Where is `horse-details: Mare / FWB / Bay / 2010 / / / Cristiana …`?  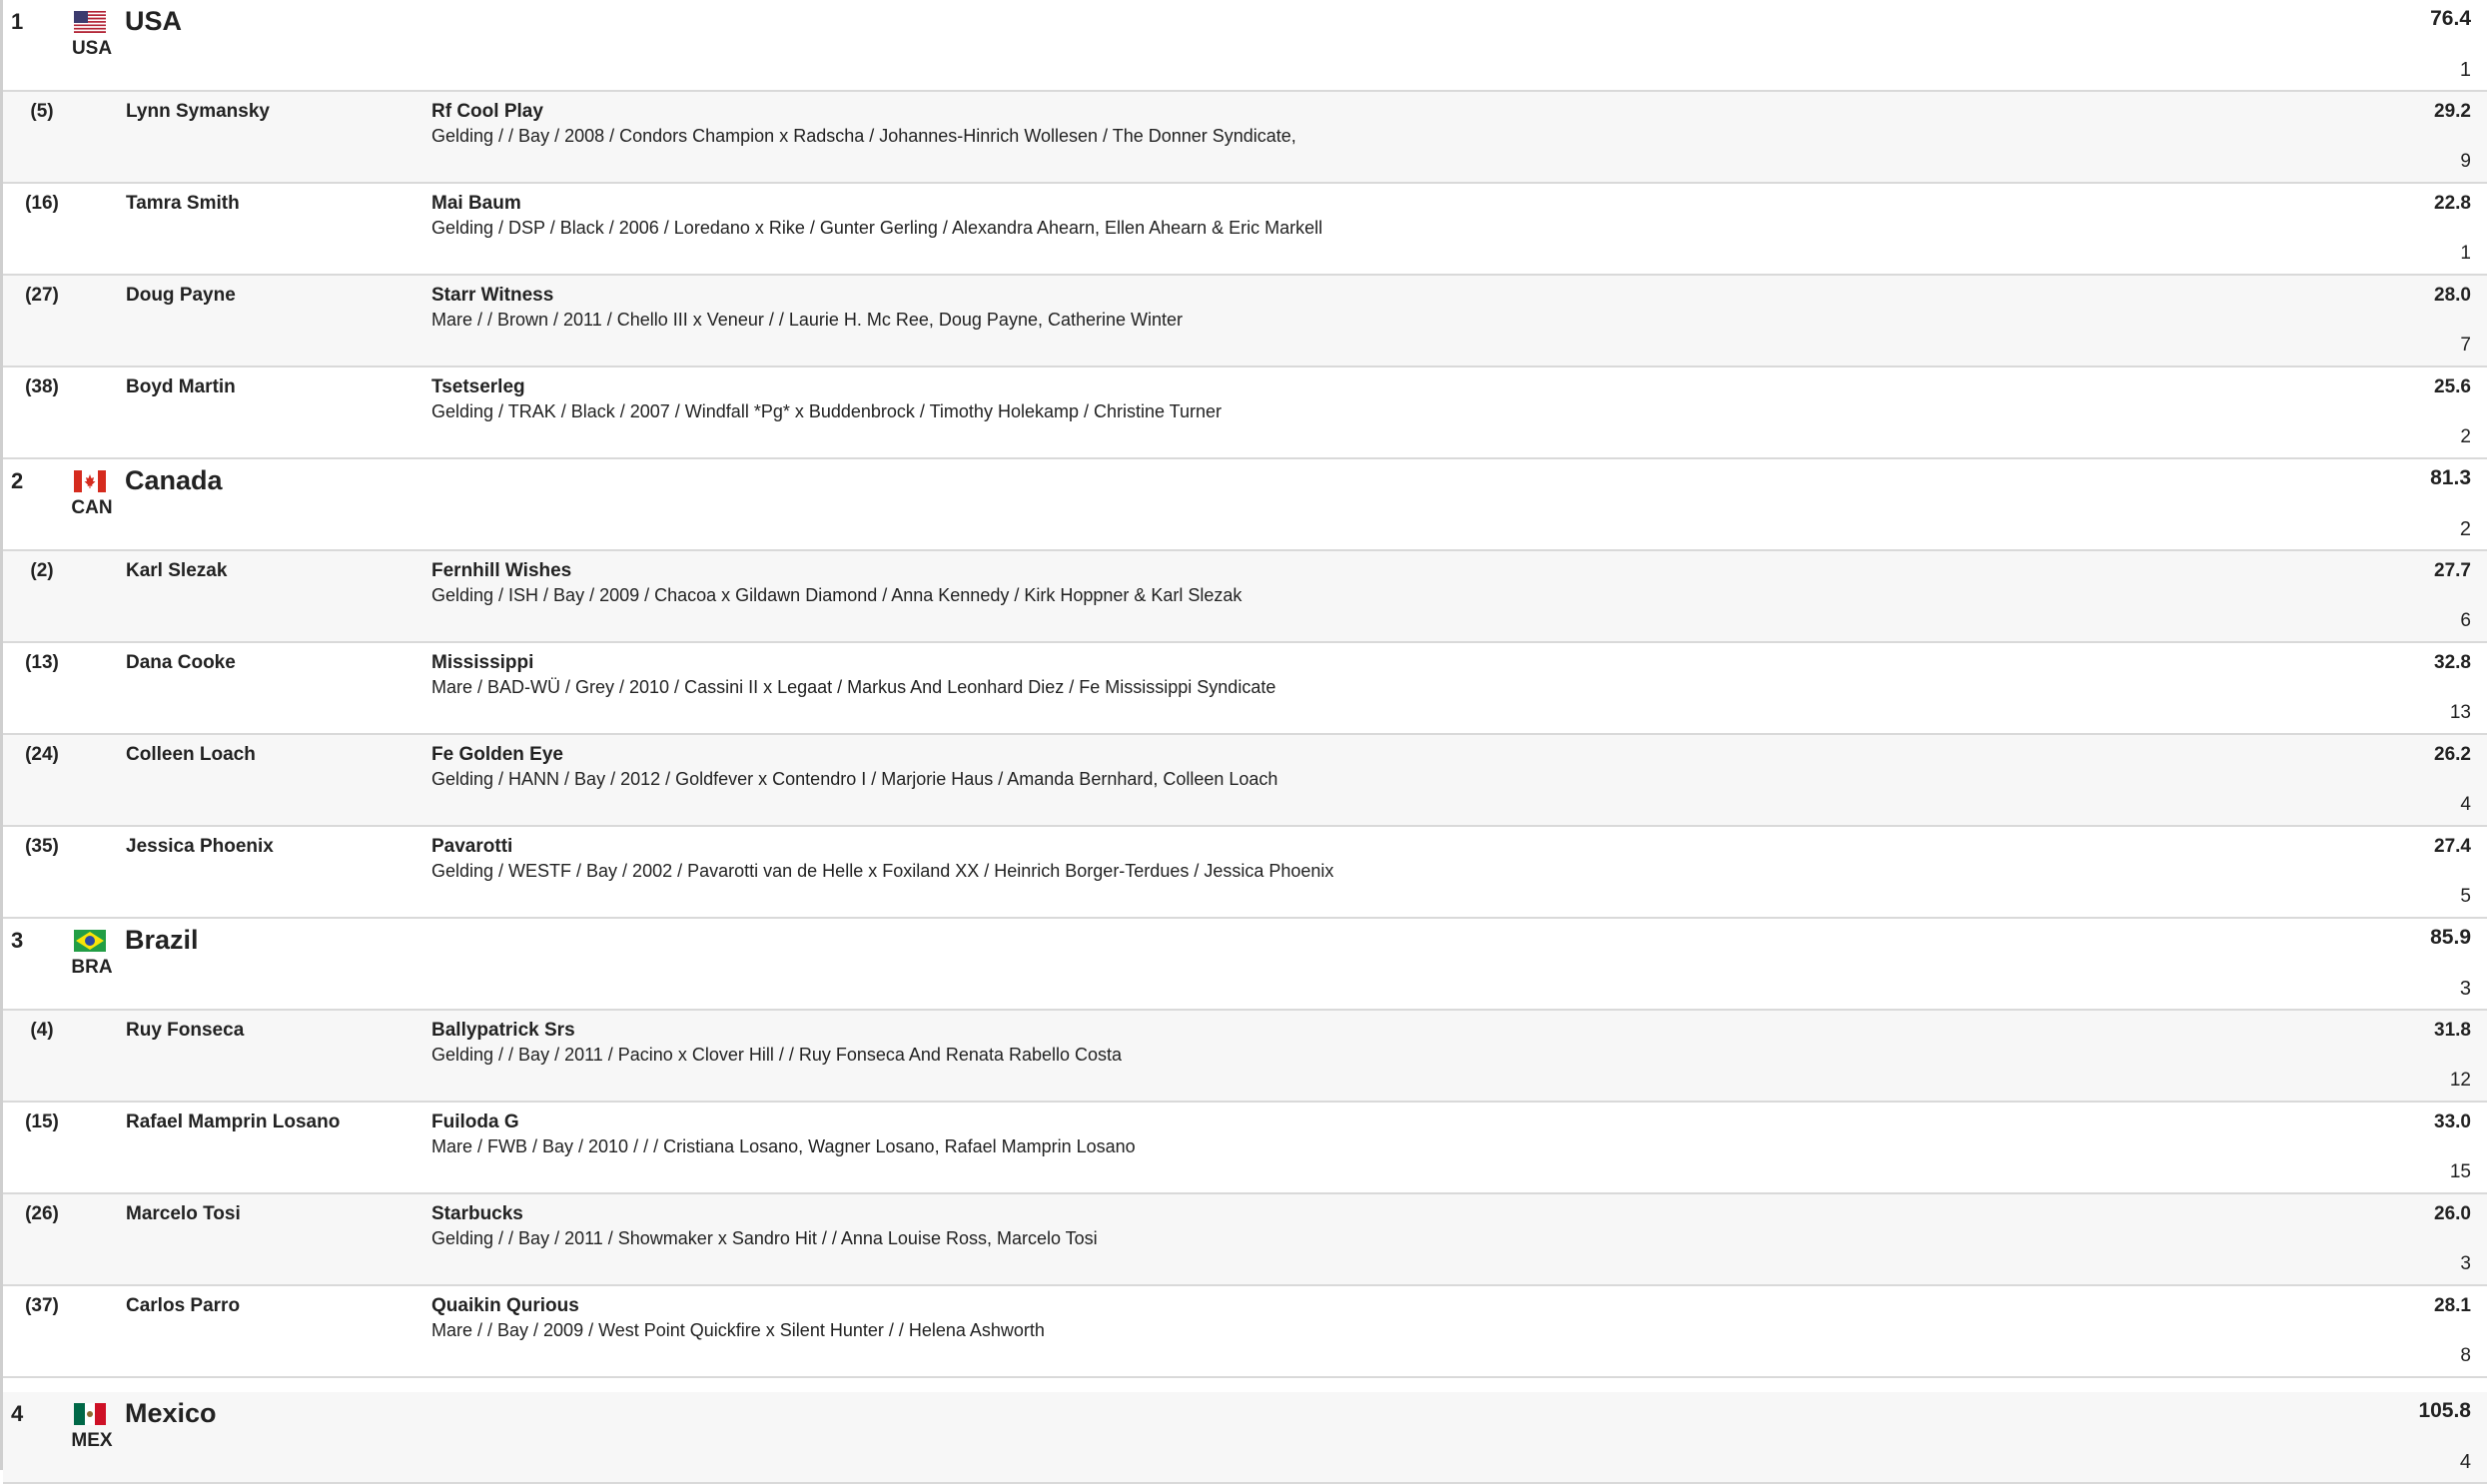 horse-details: Mare / FWB / Bay / 2010 / / / Cristiana … is located at coordinates (783, 1146).